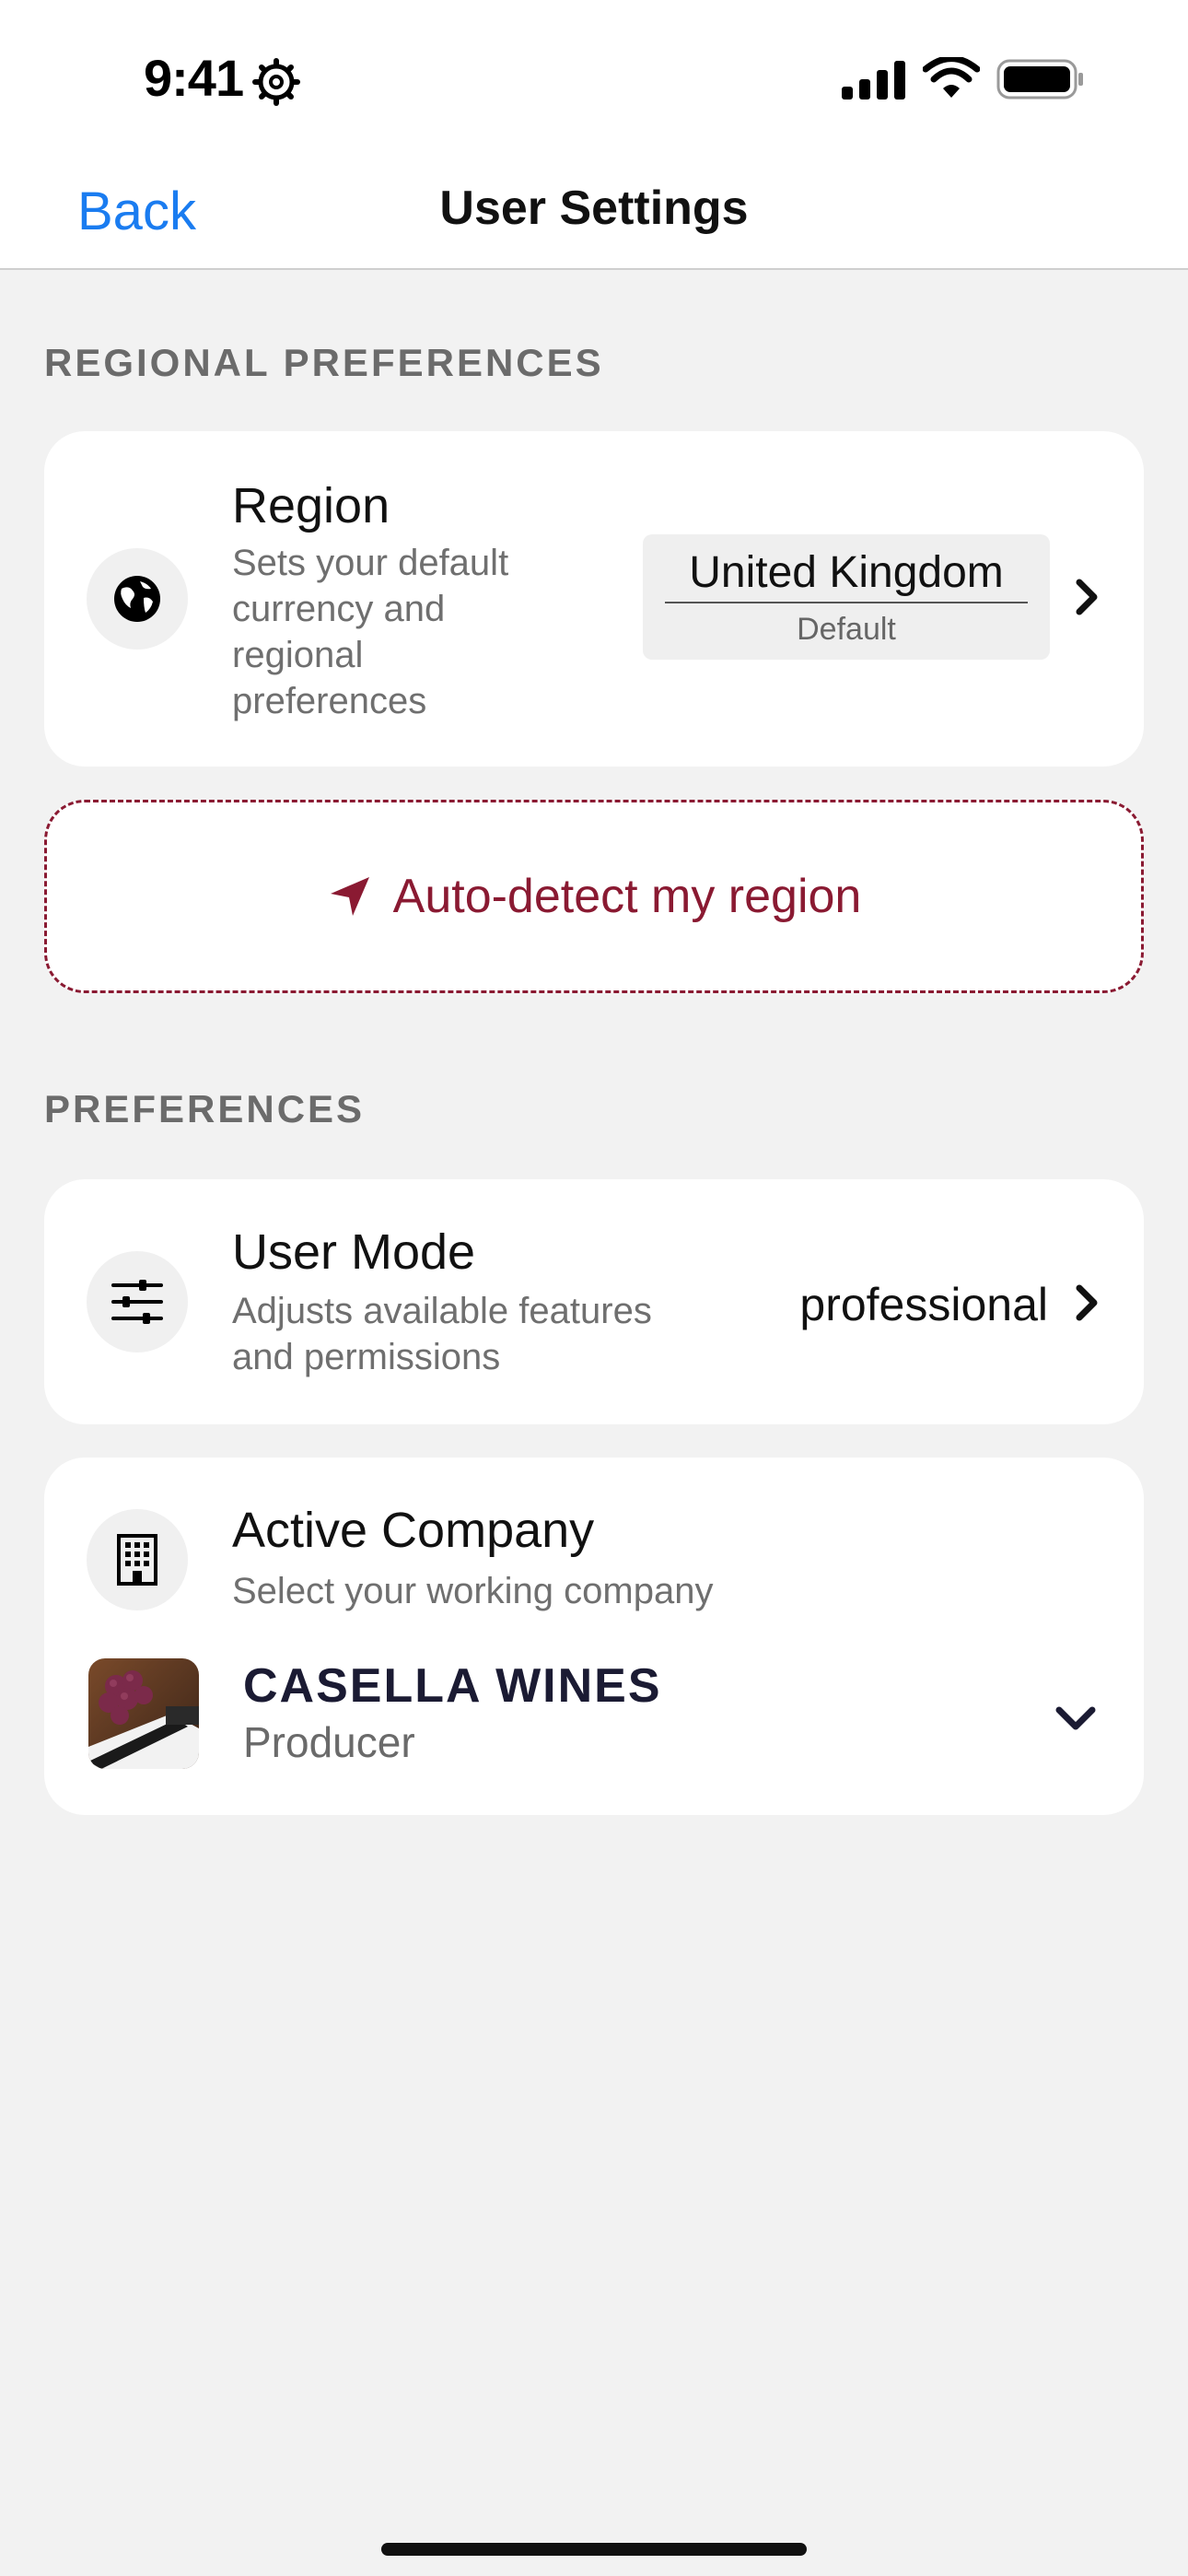 Image resolution: width=1188 pixels, height=2576 pixels. I want to click on active-company-subtitle: Select your working company, so click(473, 1591).